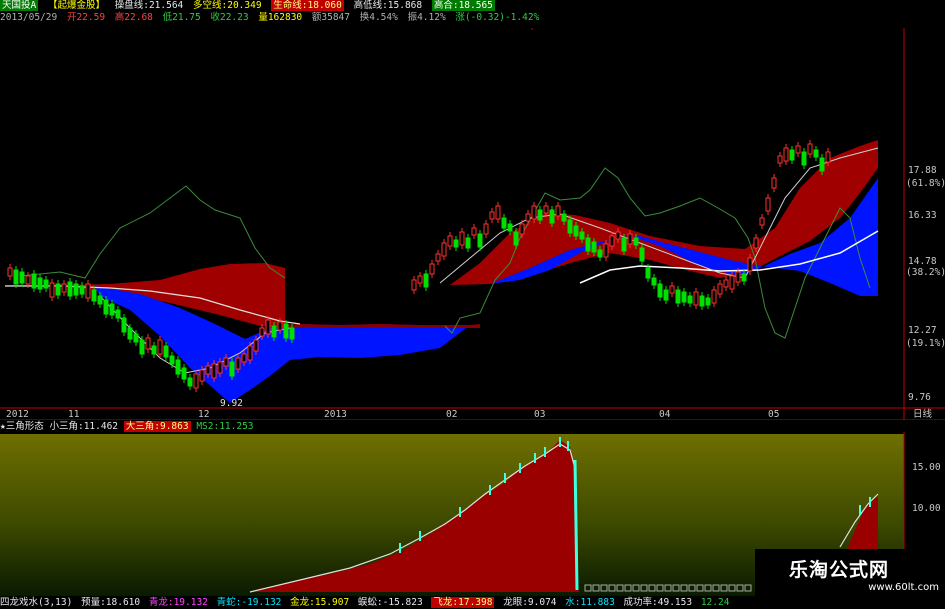 The image size is (945, 609). What do you see at coordinates (249, 602) in the screenshot?
I see `bottom-value: 青蛇:-19.132` at bounding box center [249, 602].